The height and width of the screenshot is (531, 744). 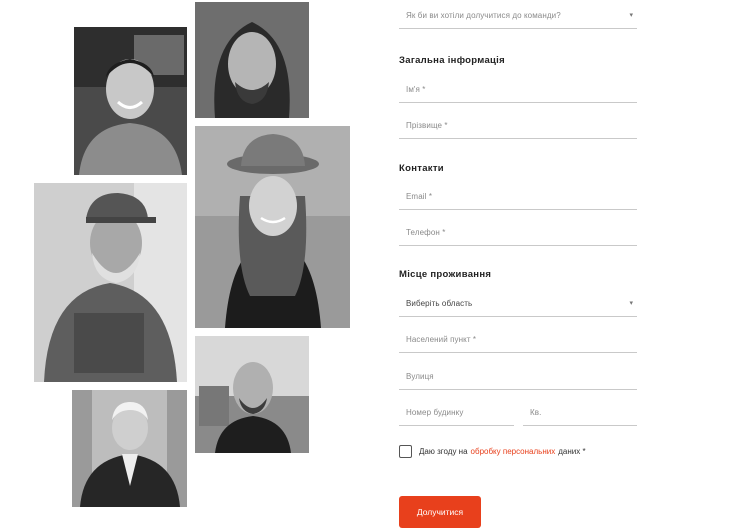 What do you see at coordinates (427, 125) in the screenshot?
I see `surname-placeholder: Прізвище *` at bounding box center [427, 125].